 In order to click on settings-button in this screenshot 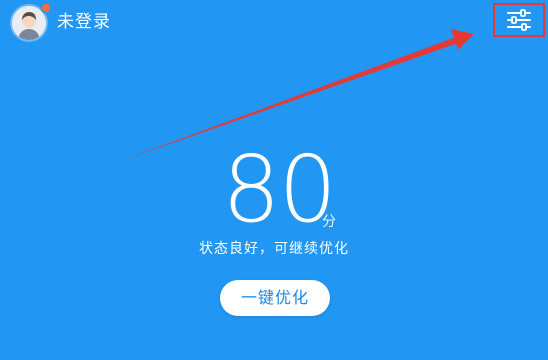, I will do `click(519, 20)`.